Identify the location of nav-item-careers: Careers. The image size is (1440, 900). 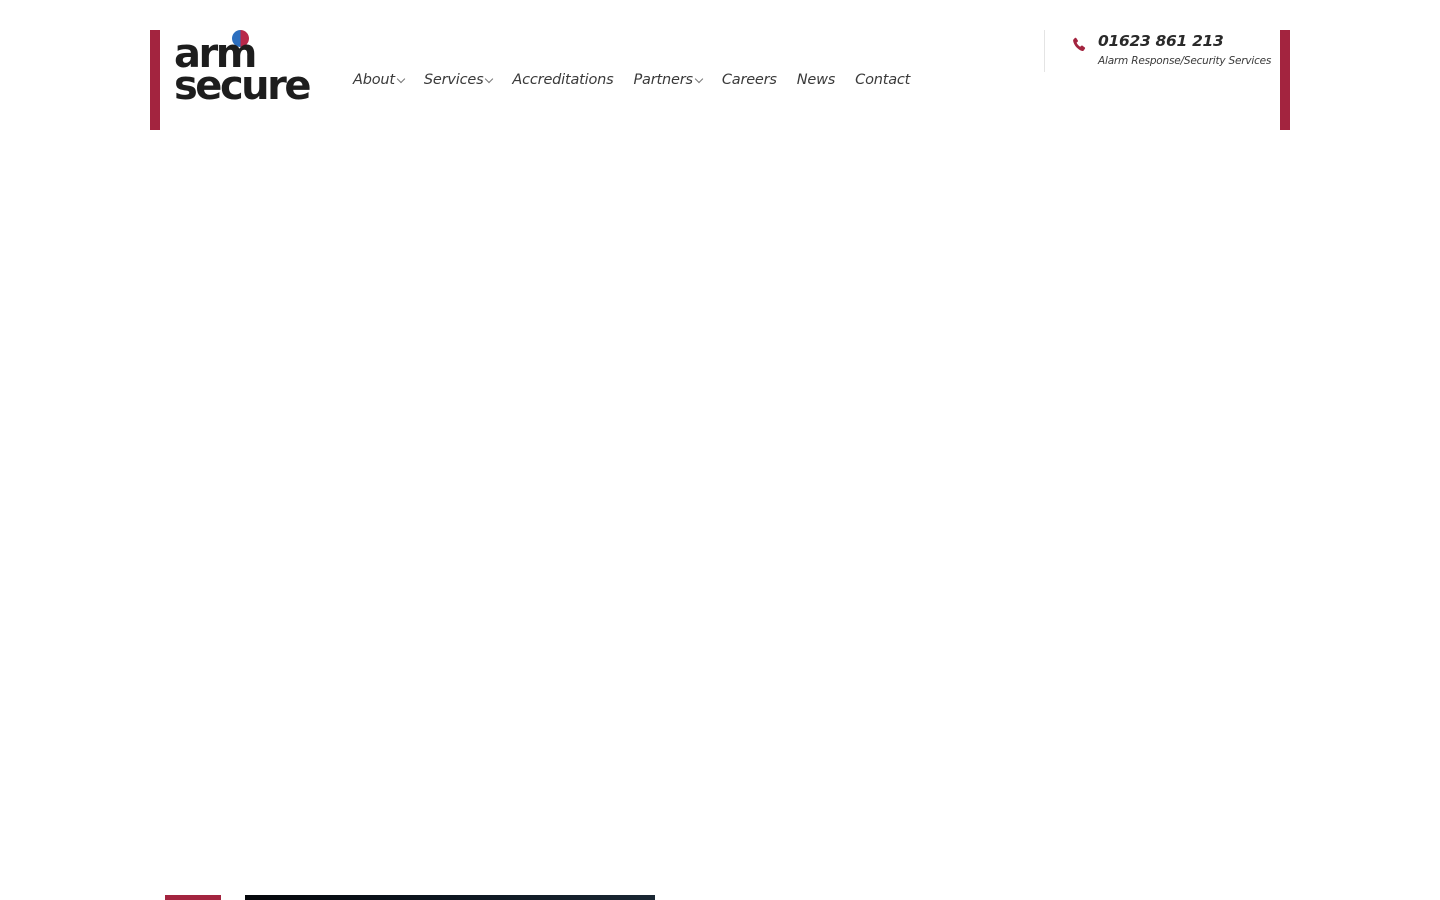
(749, 80).